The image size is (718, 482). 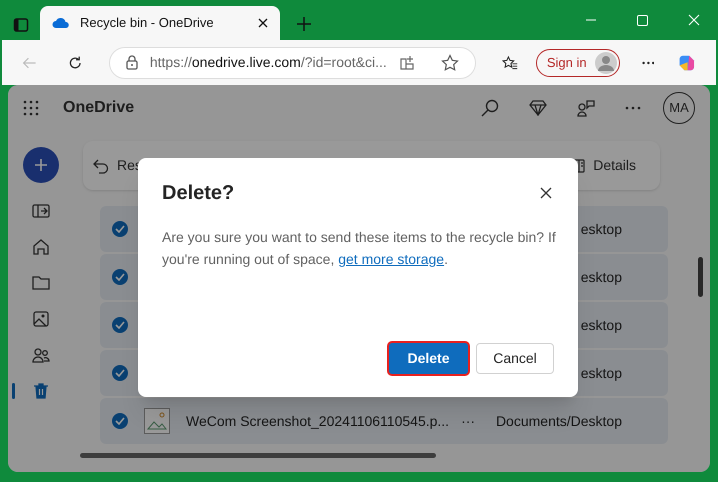 What do you see at coordinates (132, 62) in the screenshot?
I see `lock-icon` at bounding box center [132, 62].